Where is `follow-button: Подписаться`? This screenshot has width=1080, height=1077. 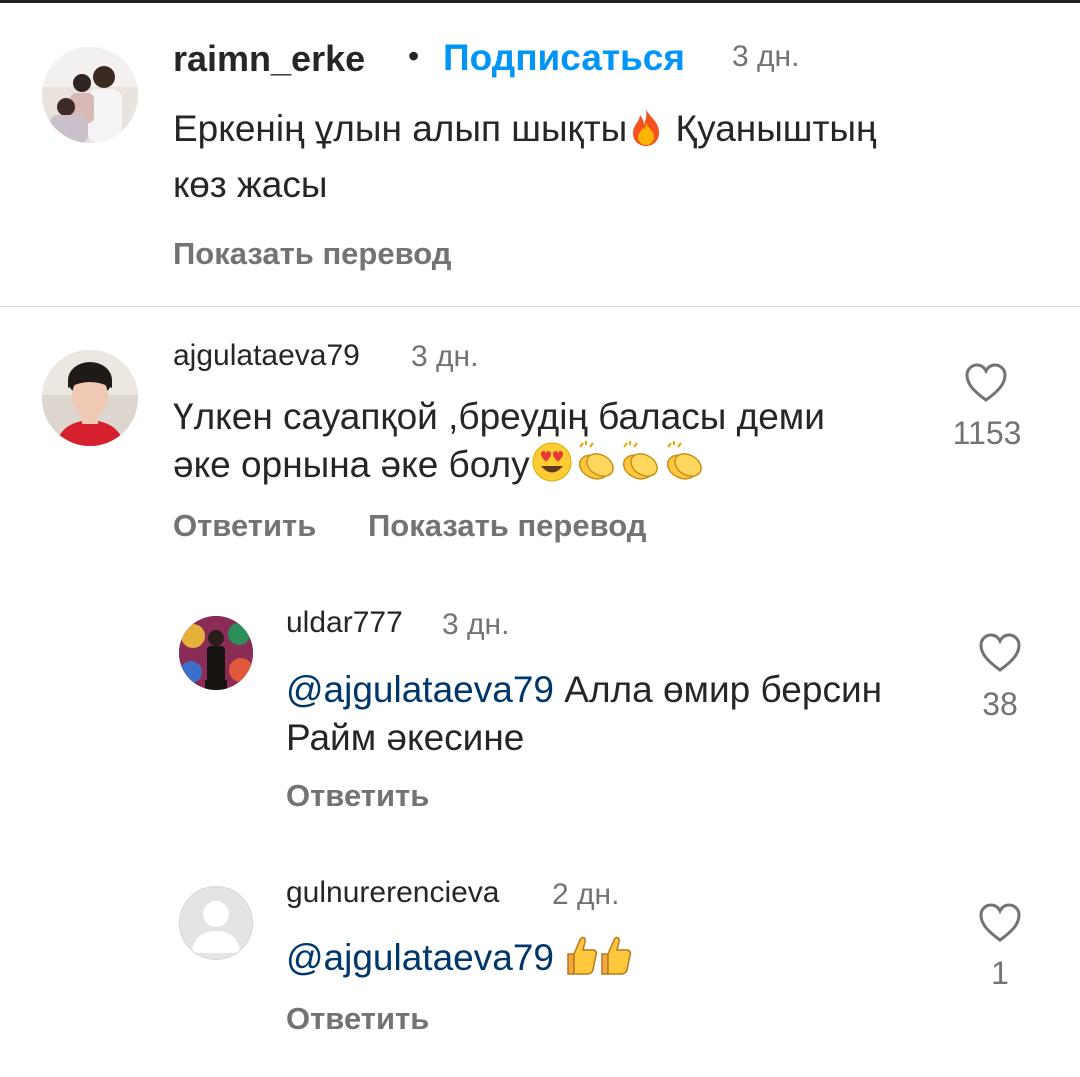 follow-button: Подписаться is located at coordinates (564, 58).